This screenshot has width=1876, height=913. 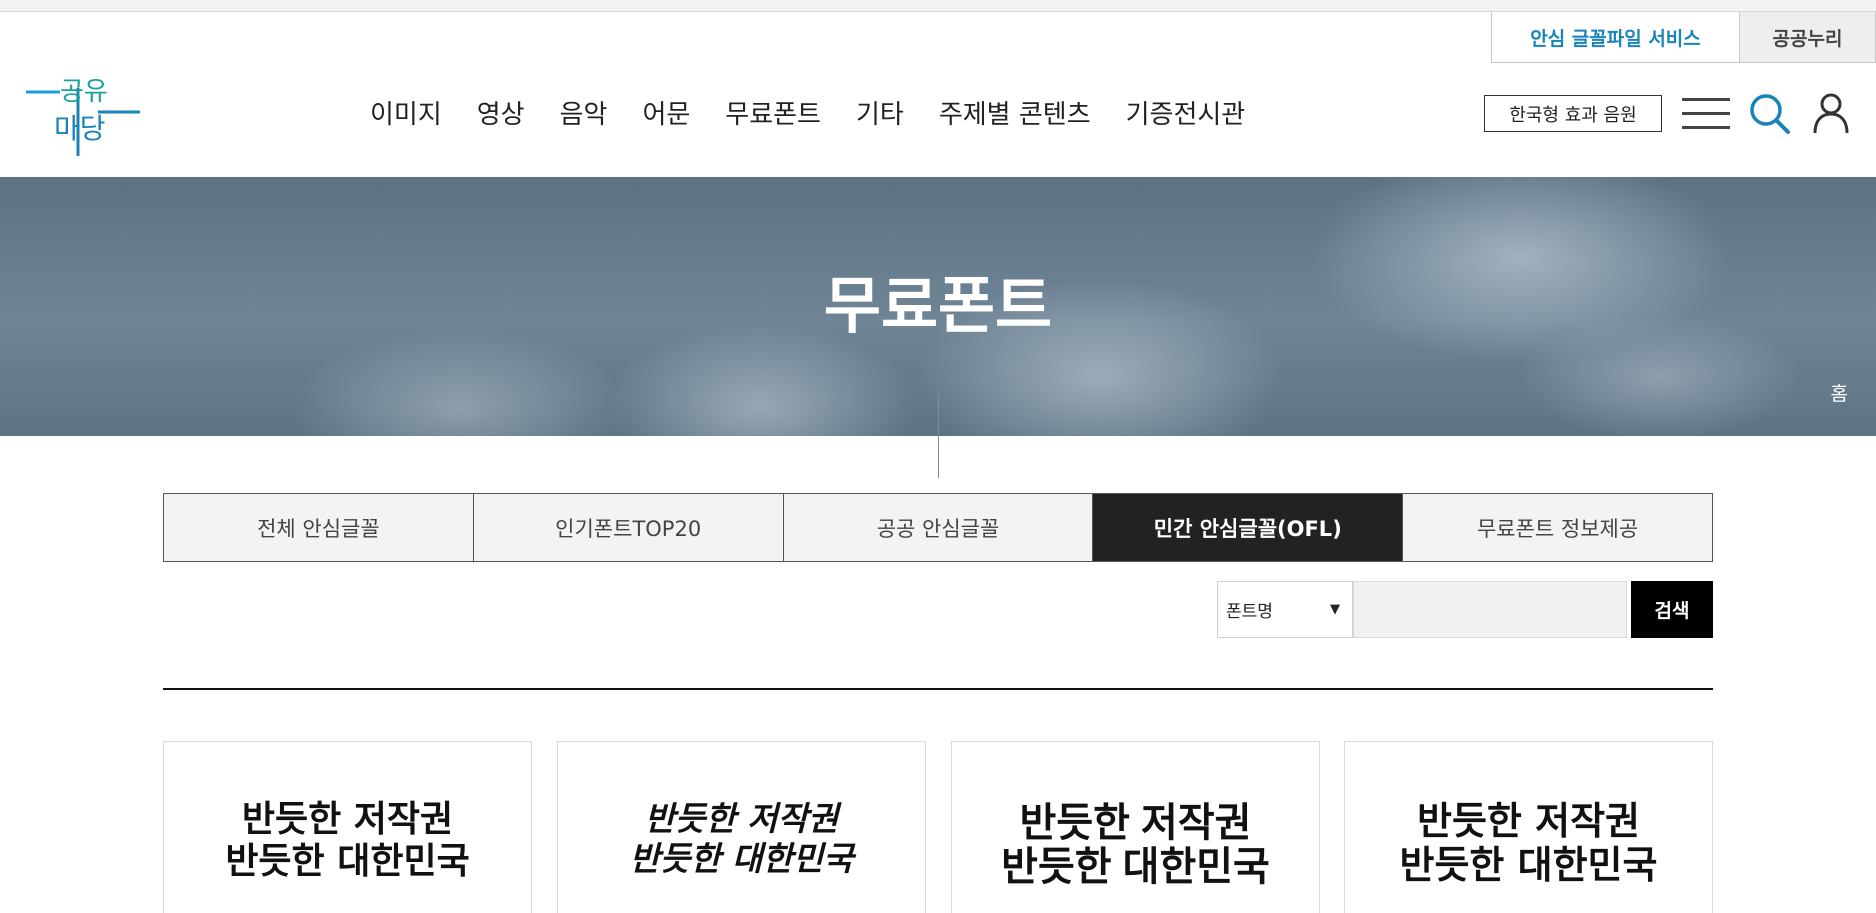 What do you see at coordinates (319, 527) in the screenshot?
I see `tab-all-safe-fonts: 전체 안심글꼴` at bounding box center [319, 527].